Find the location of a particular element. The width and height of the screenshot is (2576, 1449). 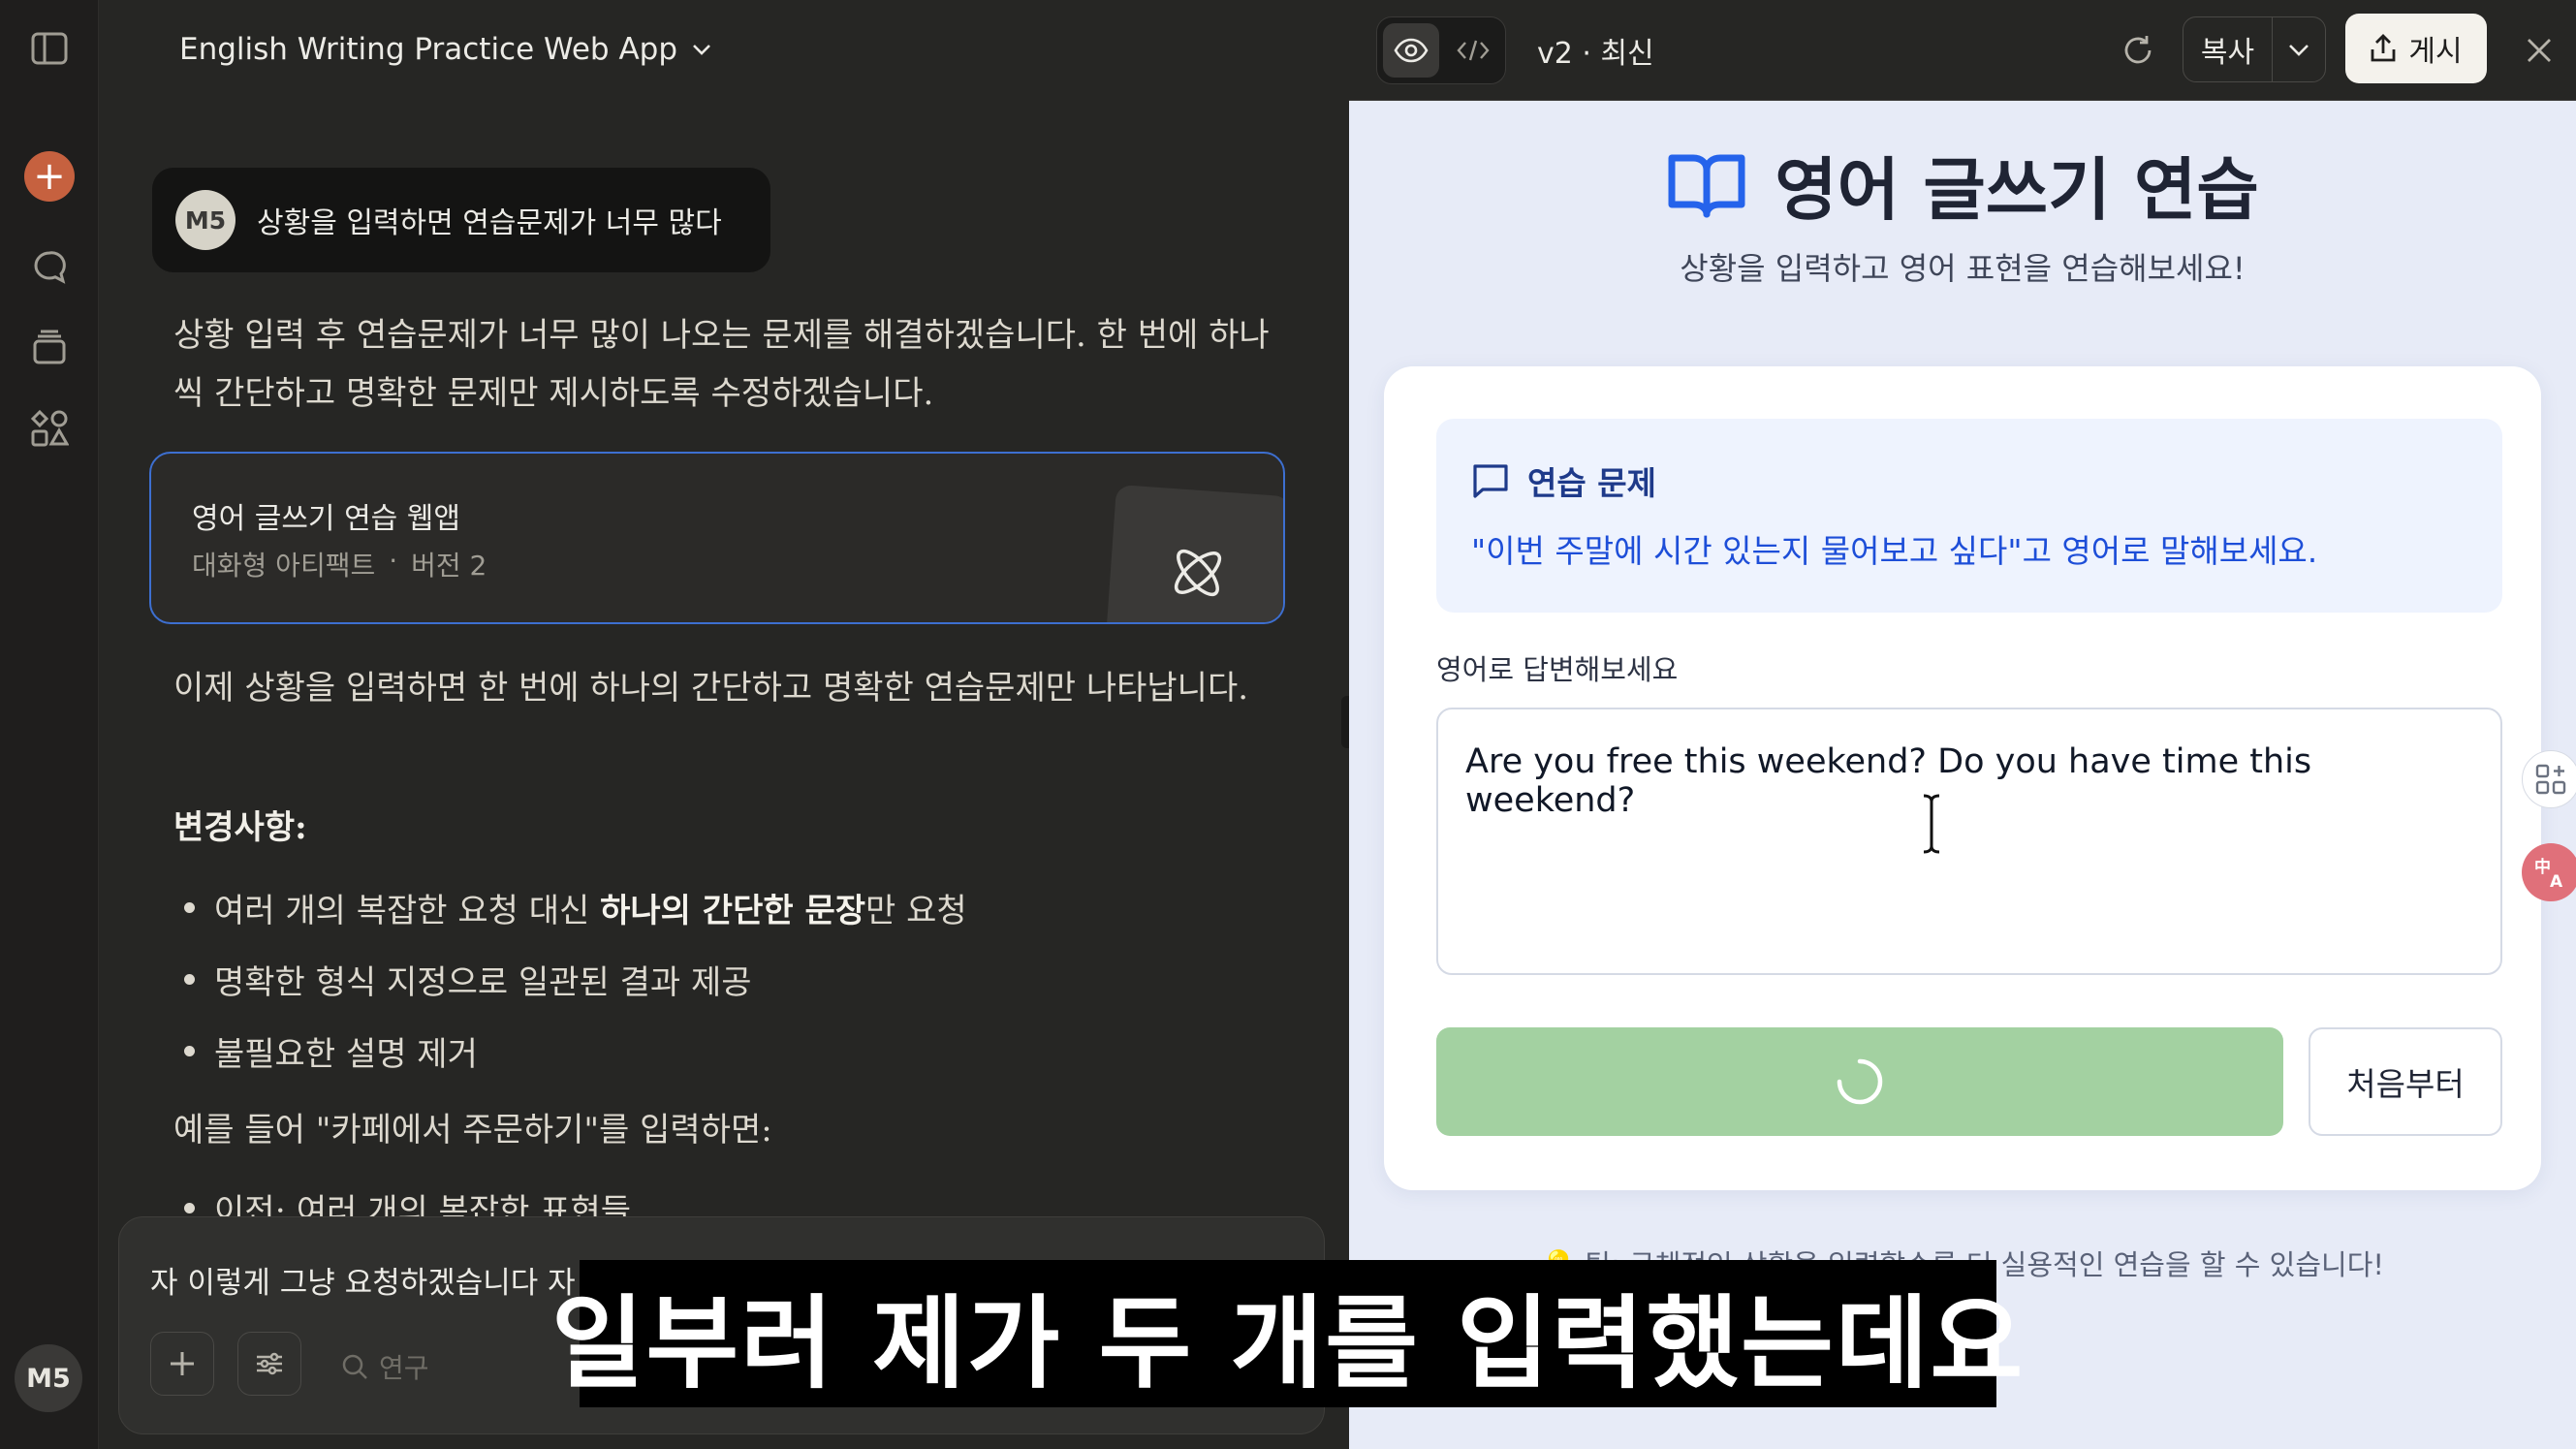

prompt-text: "이번 주말에 시간 있는지 물어보고 싶다"고 영어로 말해보세요. is located at coordinates (1894, 551).